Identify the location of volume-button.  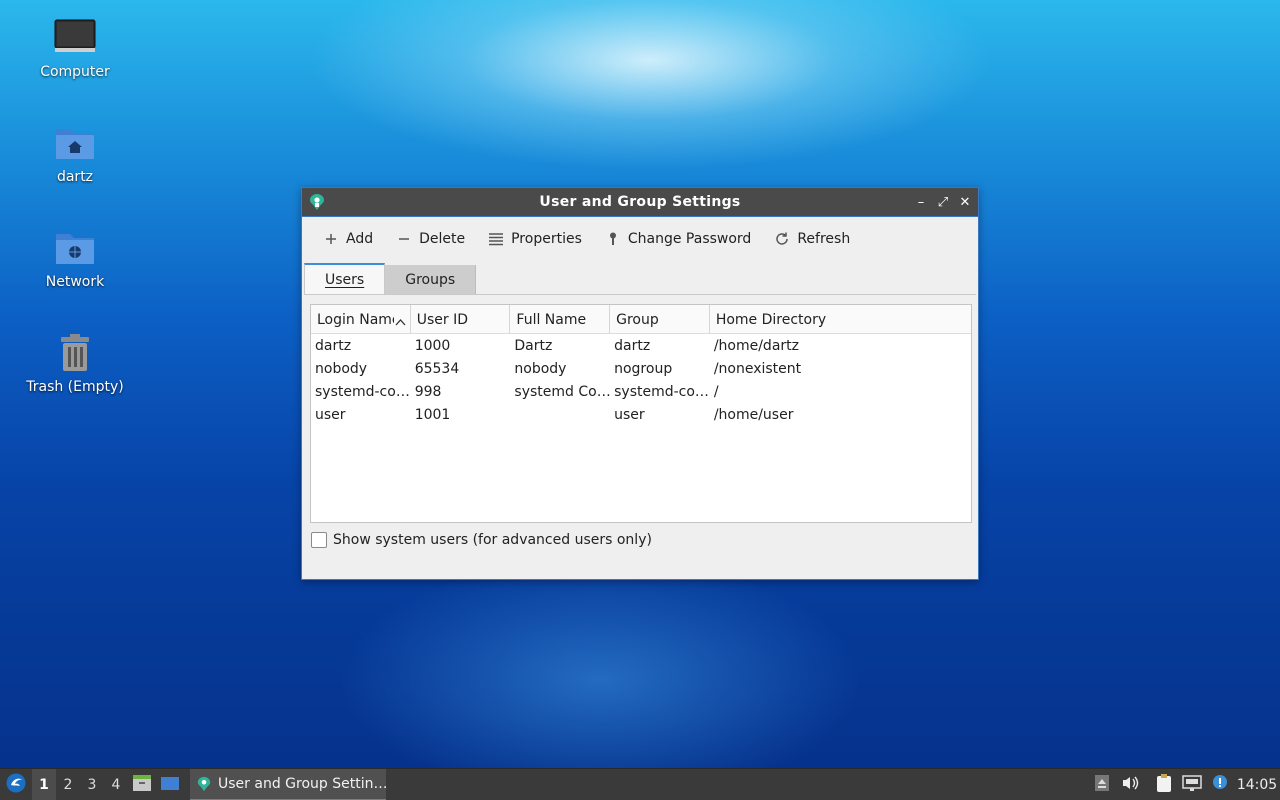
(1130, 784).